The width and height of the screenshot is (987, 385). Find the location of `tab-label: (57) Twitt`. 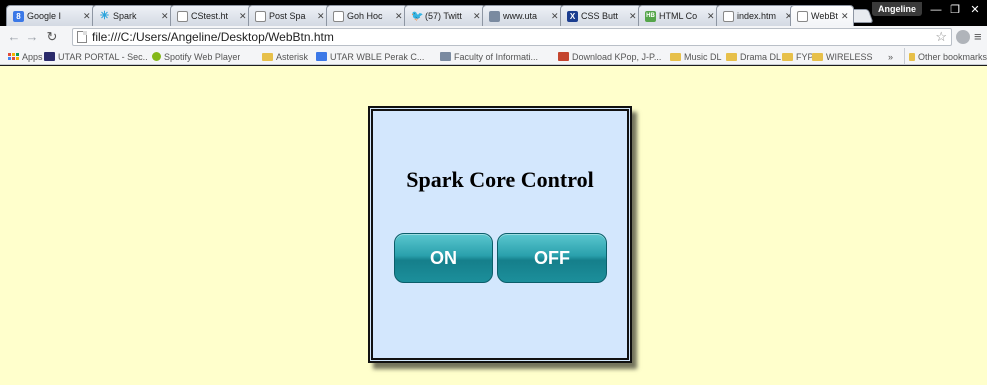

tab-label: (57) Twitt is located at coordinates (443, 16).